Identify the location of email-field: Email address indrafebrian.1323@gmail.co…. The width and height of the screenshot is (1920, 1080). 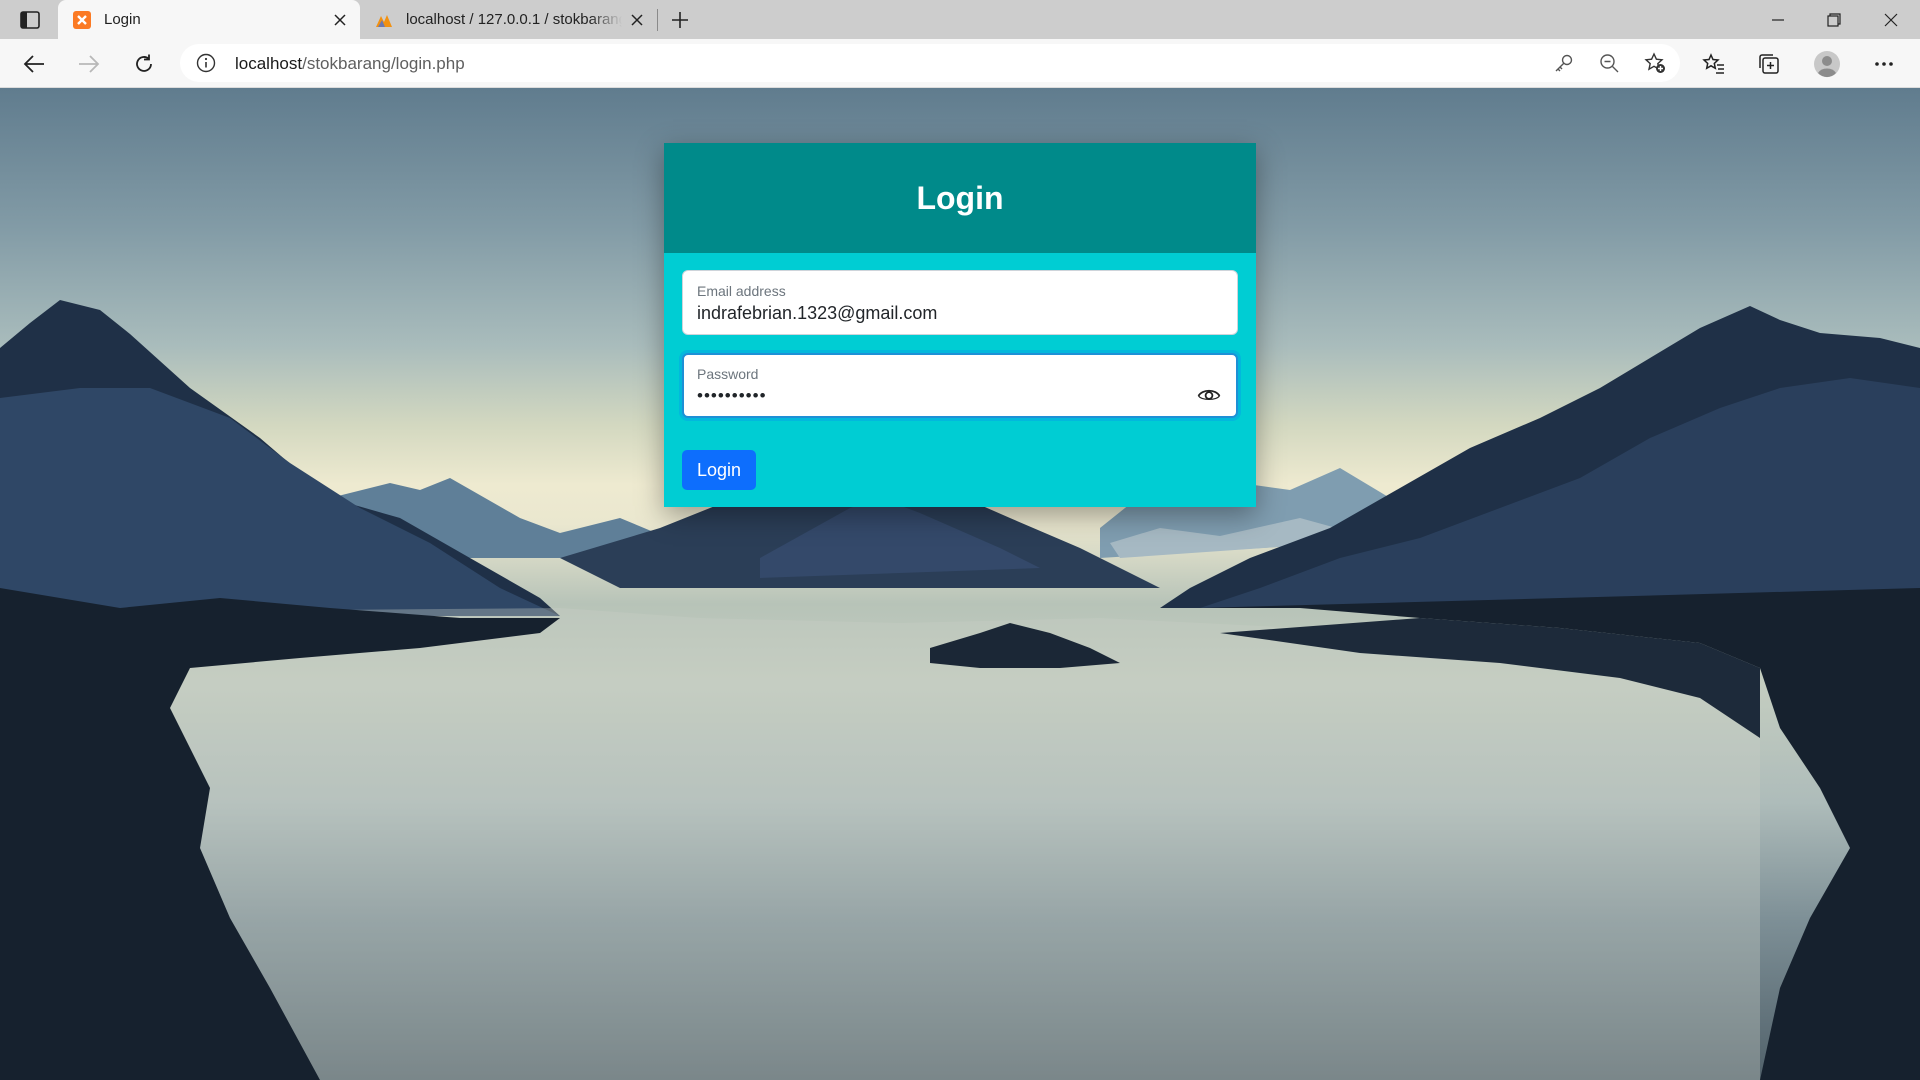
(960, 302).